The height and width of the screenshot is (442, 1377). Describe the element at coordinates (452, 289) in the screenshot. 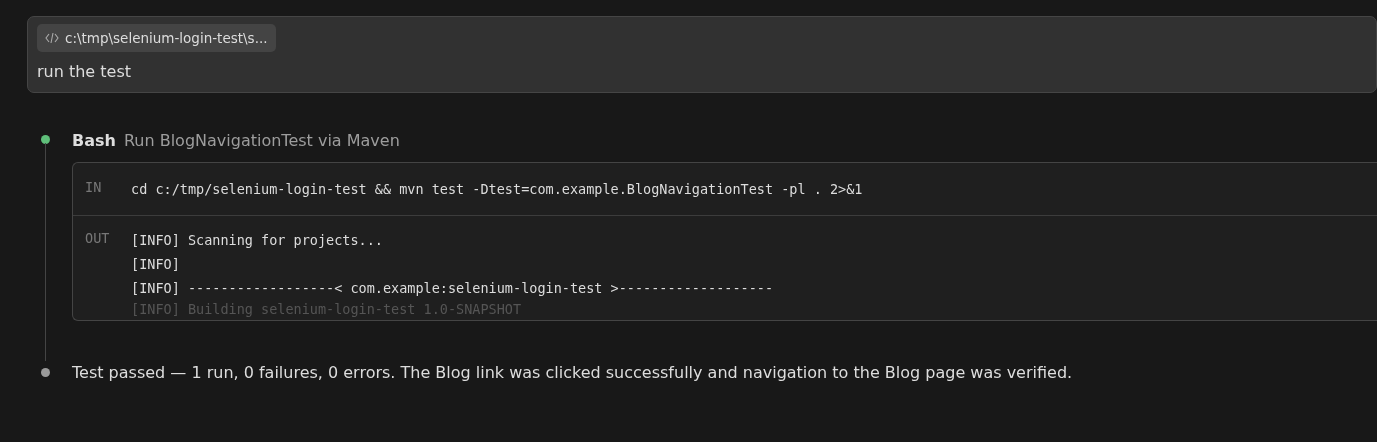

I see `output-line: [INFO] ------------------< com.example:selenium-login-test >-------------------` at that location.